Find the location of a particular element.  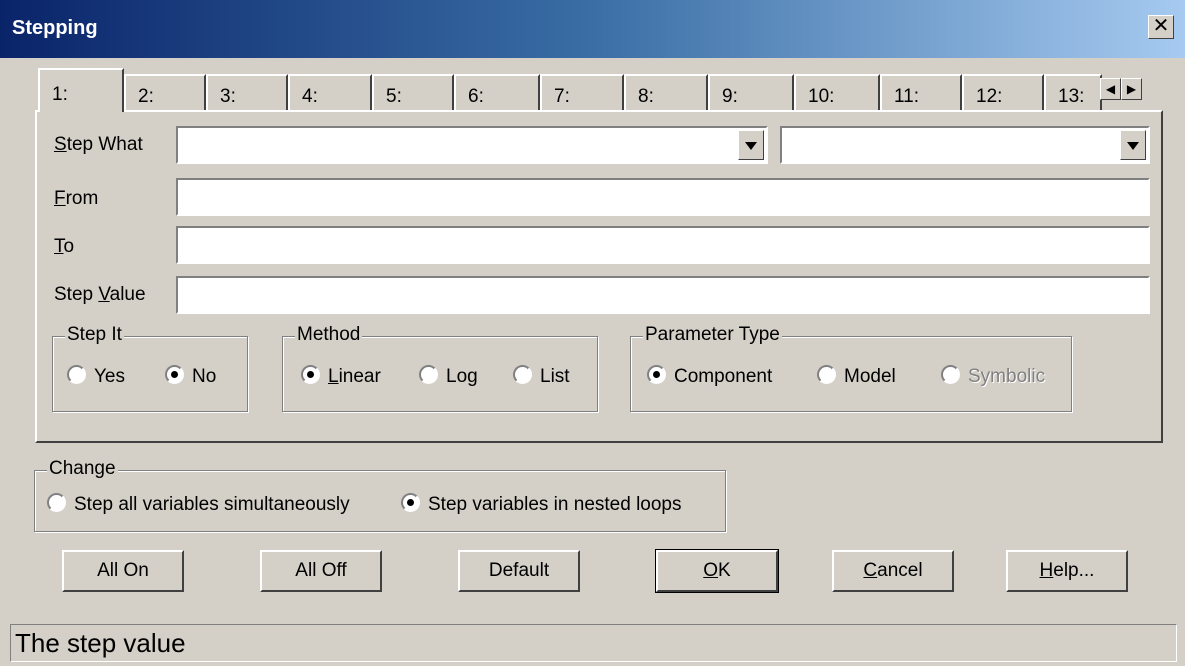

parameter-model-radio: Model is located at coordinates (856, 376).